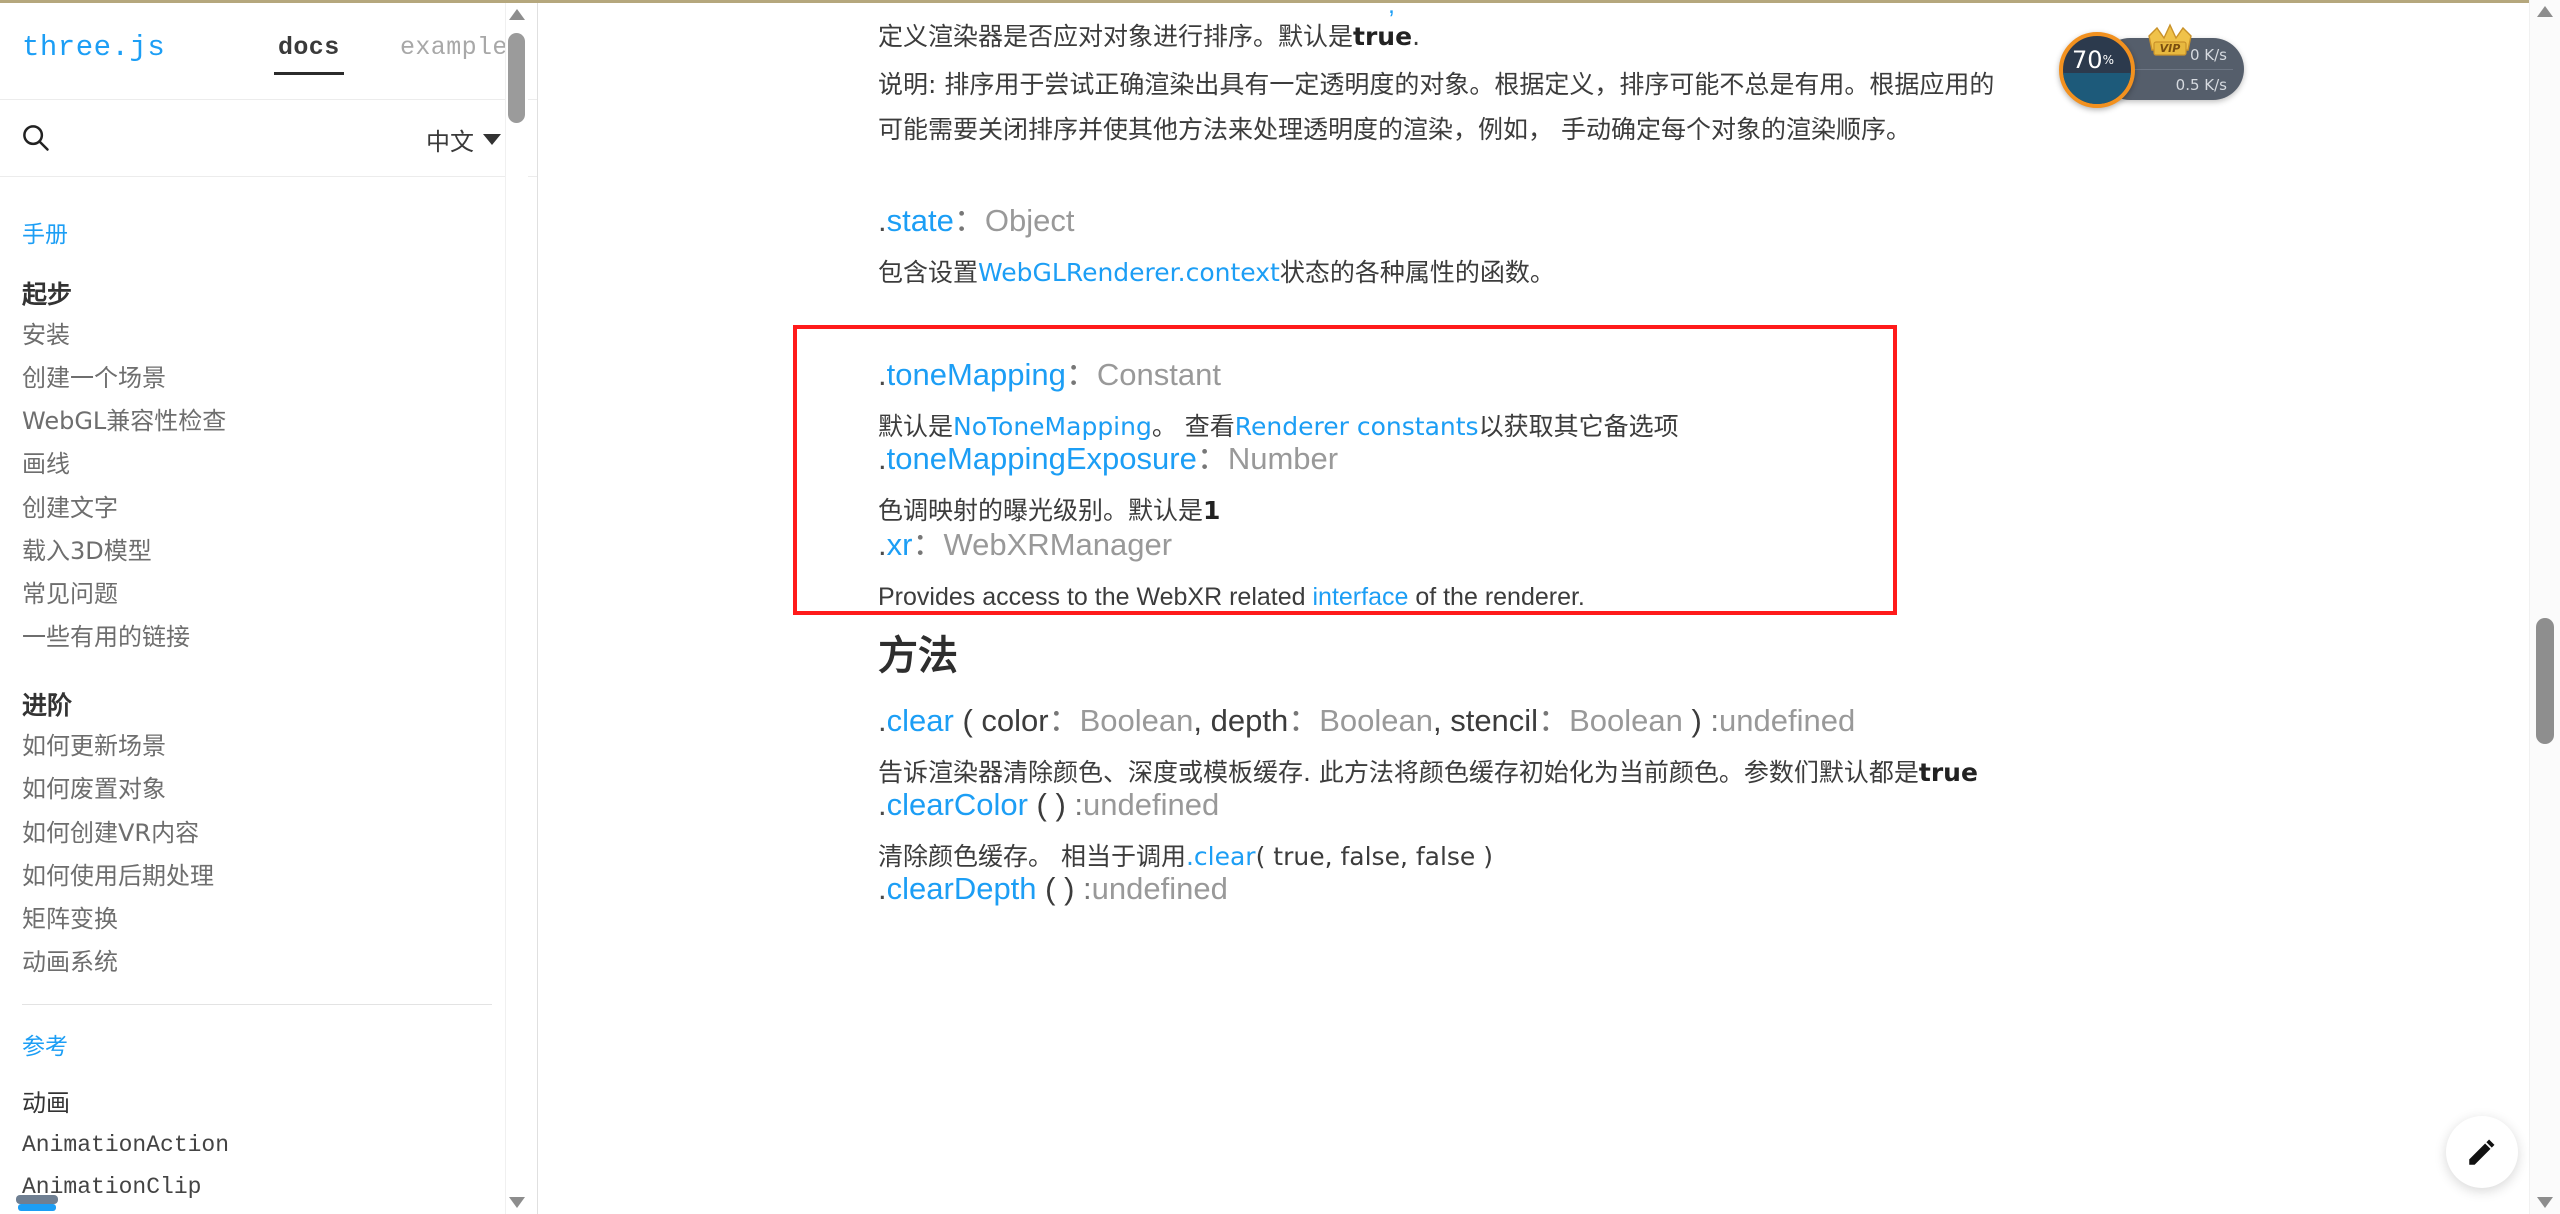 This screenshot has height=1214, width=2560. What do you see at coordinates (279, 746) in the screenshot?
I see `sidebar-item-how-to-update-things: 如何更新场景` at bounding box center [279, 746].